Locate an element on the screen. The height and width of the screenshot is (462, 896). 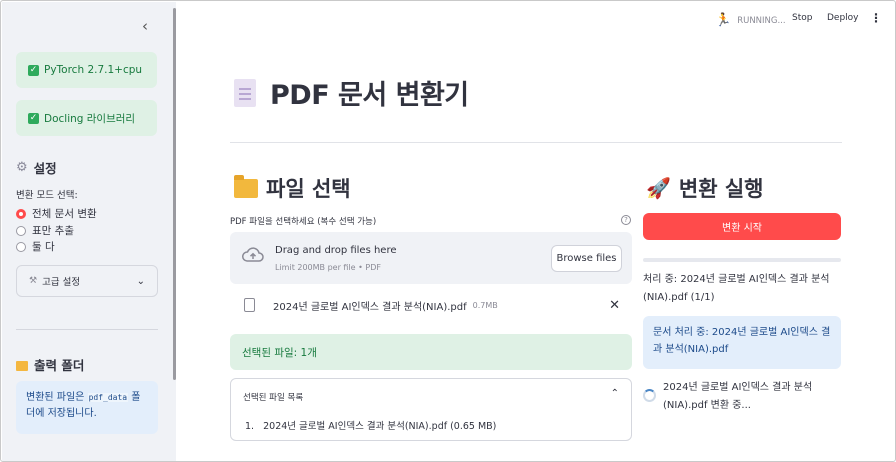
stop-button: Stop is located at coordinates (802, 18).